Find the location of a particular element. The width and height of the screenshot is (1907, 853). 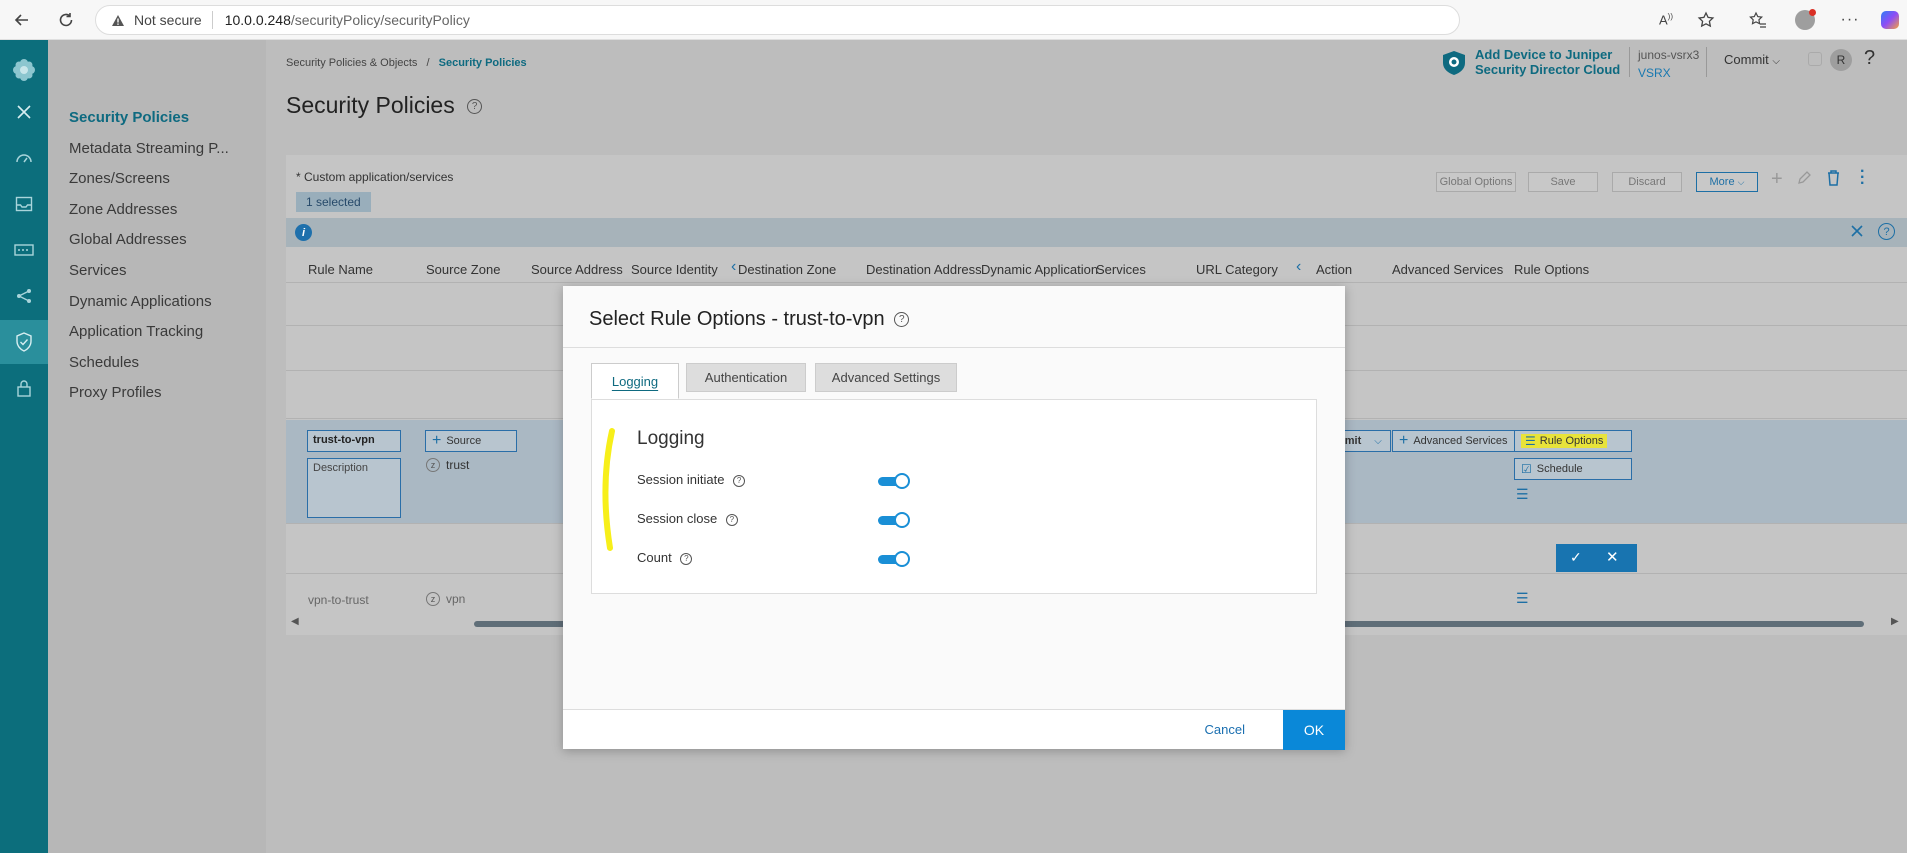

check-icon: ✓ is located at coordinates (1576, 557).